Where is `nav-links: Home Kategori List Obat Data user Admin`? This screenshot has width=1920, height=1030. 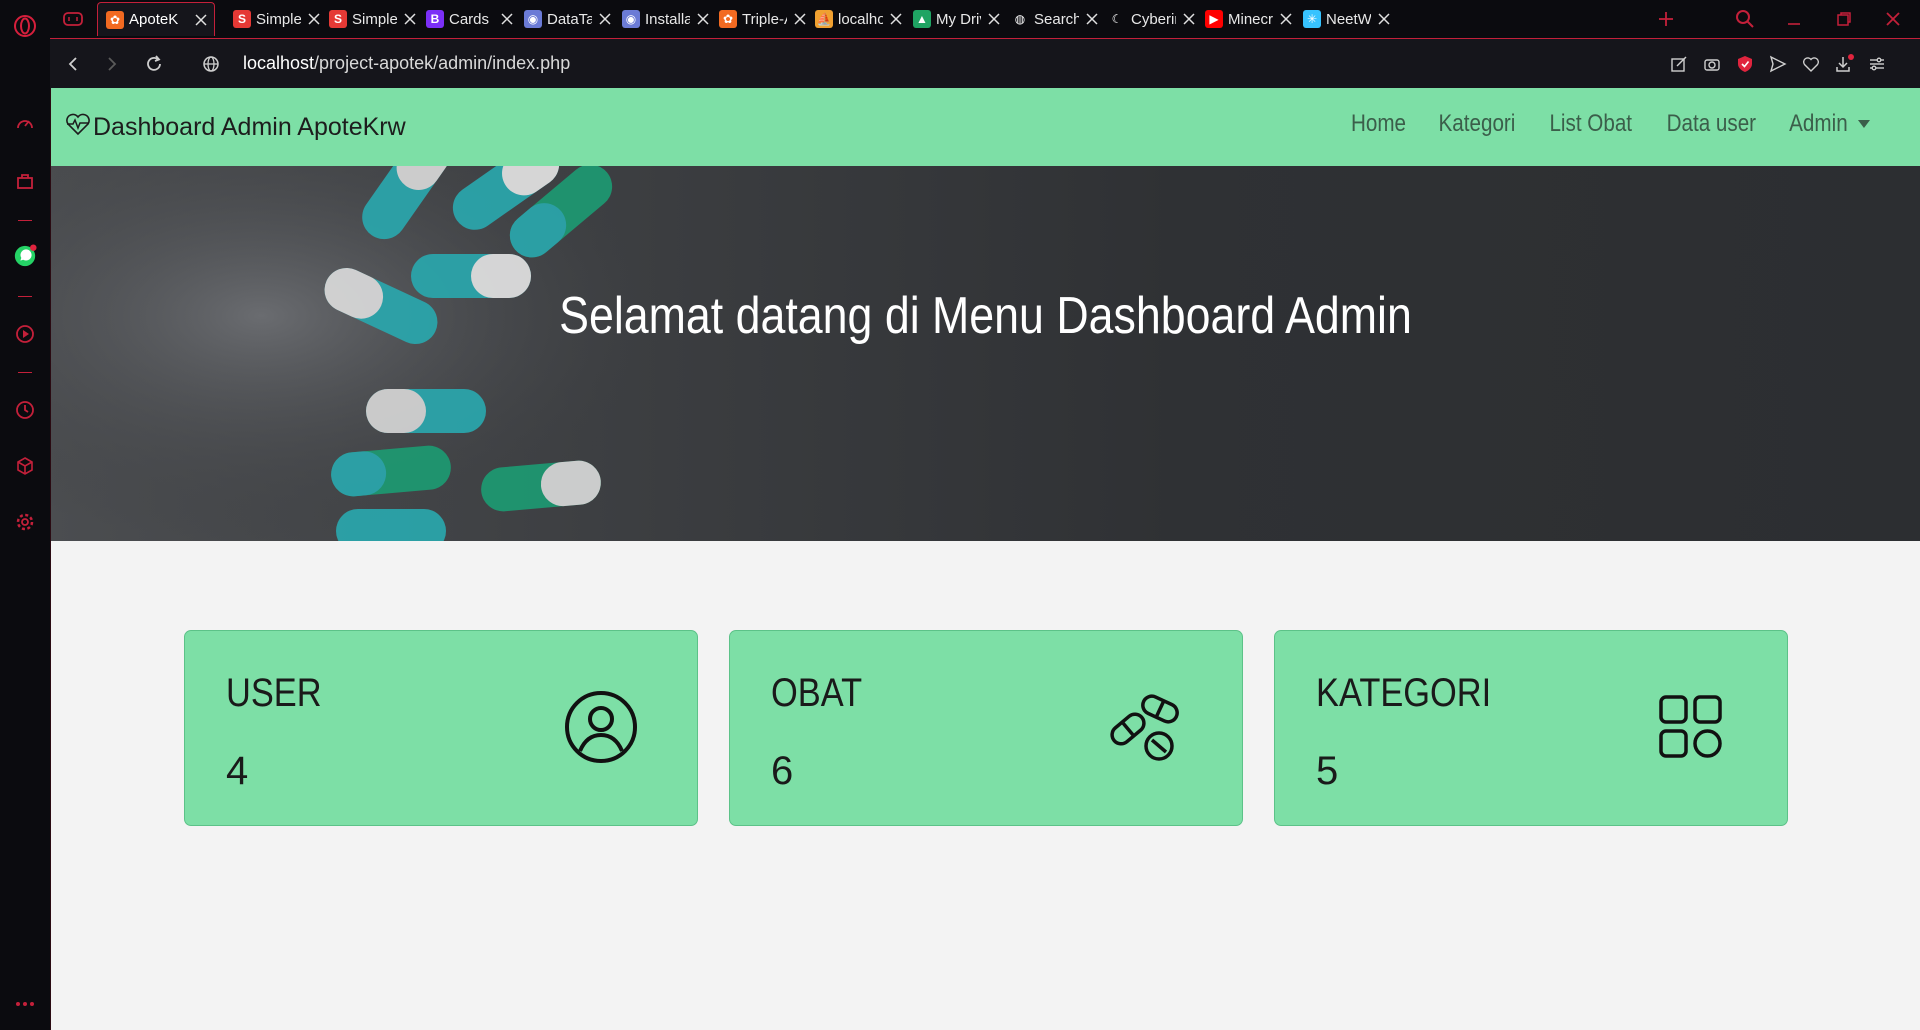 nav-links: Home Kategori List Obat Data user Admin is located at coordinates (1596, 124).